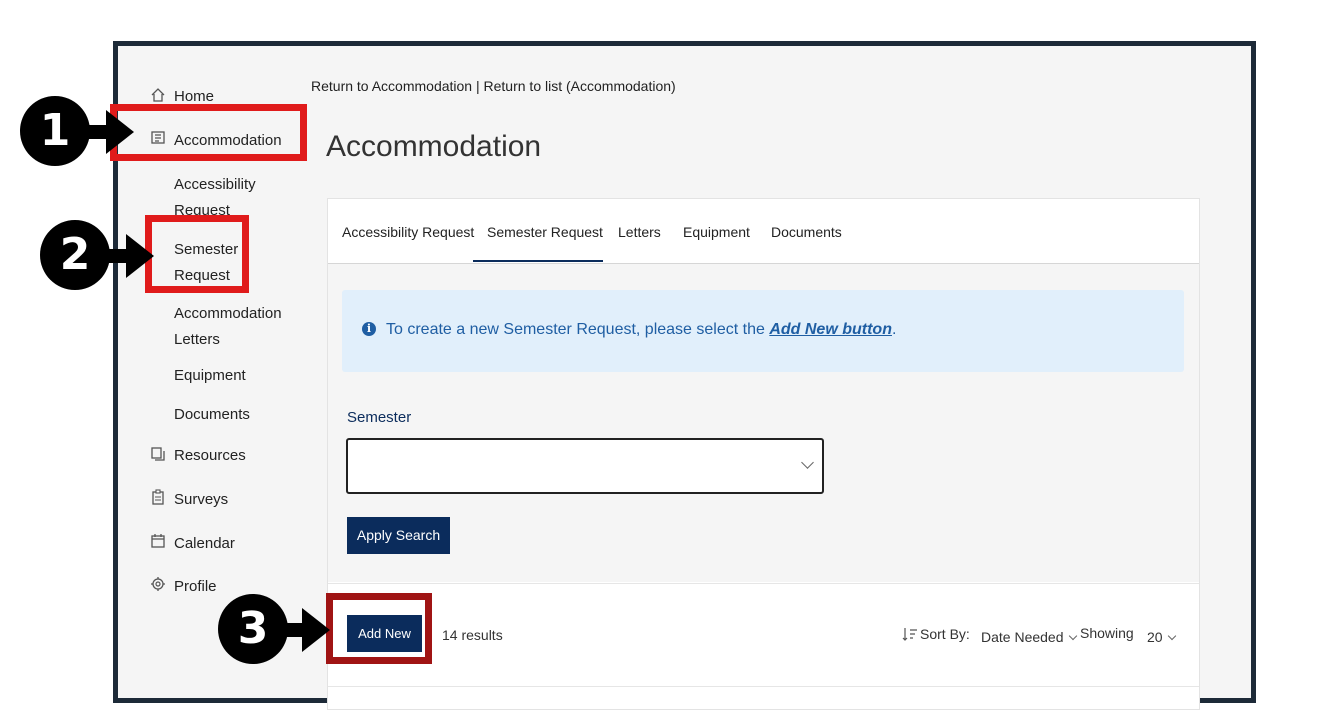 Image resolution: width=1335 pixels, height=728 pixels. Describe the element at coordinates (140, 256) in the screenshot. I see `arrow-2-head` at that location.